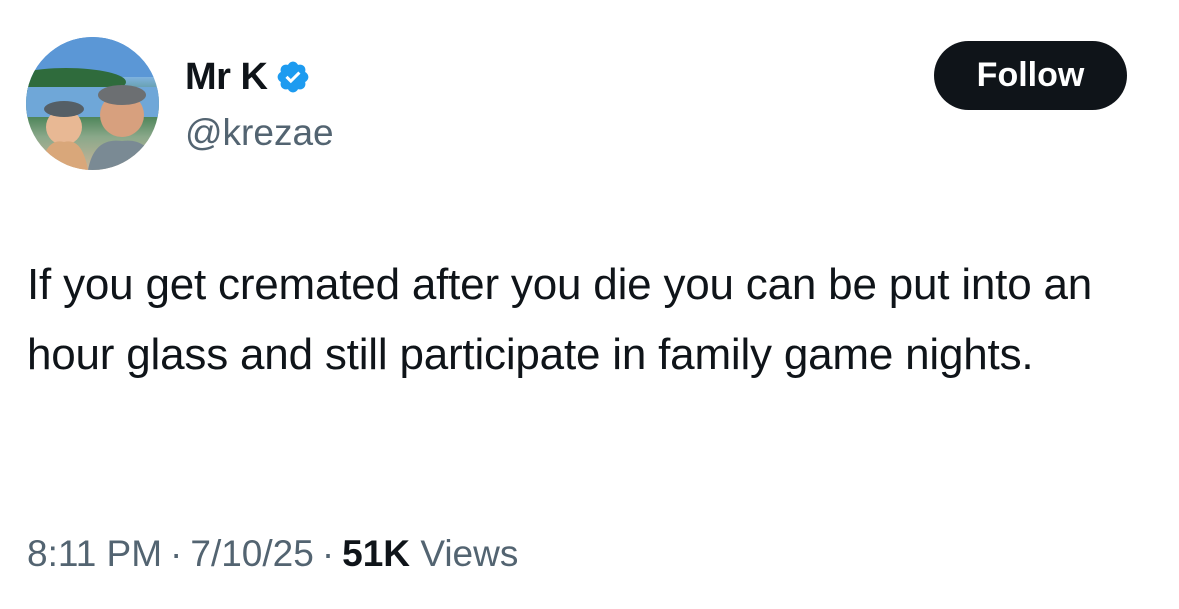 This screenshot has width=1179, height=609. What do you see at coordinates (94, 553) in the screenshot?
I see `tweet-time: 8:11 PM` at bounding box center [94, 553].